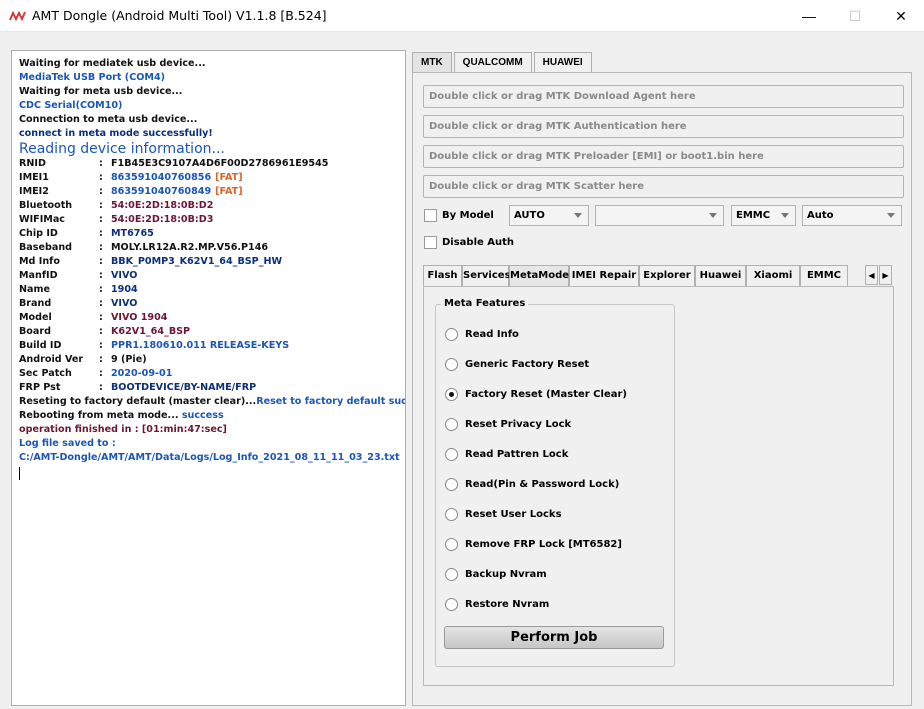 Image resolution: width=924 pixels, height=709 pixels. Describe the element at coordinates (92, 77) in the screenshot. I see `log-line: MediaTek USB Port (COM4)` at that location.